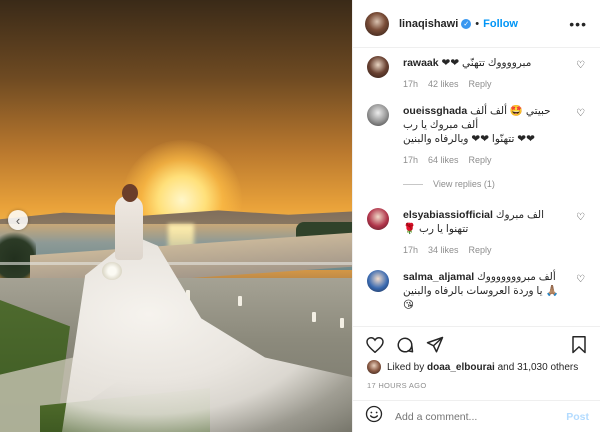 The height and width of the screenshot is (432, 600). Describe the element at coordinates (443, 160) in the screenshot. I see `comment-likes: 64 likes` at that location.